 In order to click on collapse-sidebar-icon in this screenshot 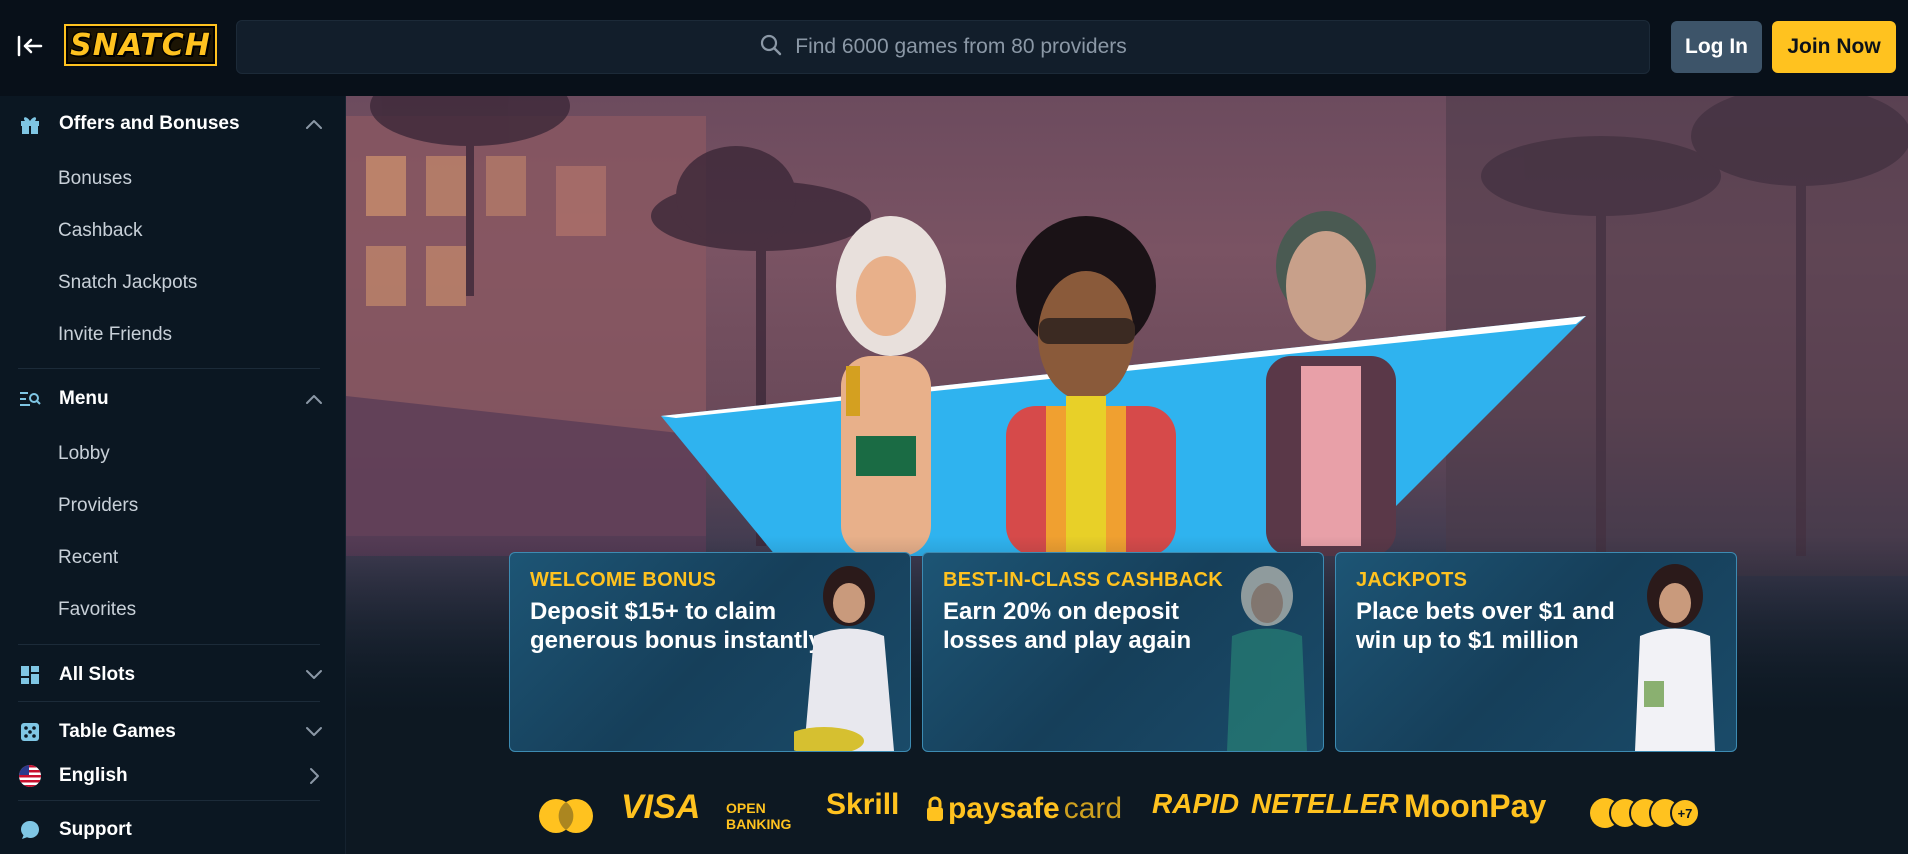, I will do `click(30, 46)`.